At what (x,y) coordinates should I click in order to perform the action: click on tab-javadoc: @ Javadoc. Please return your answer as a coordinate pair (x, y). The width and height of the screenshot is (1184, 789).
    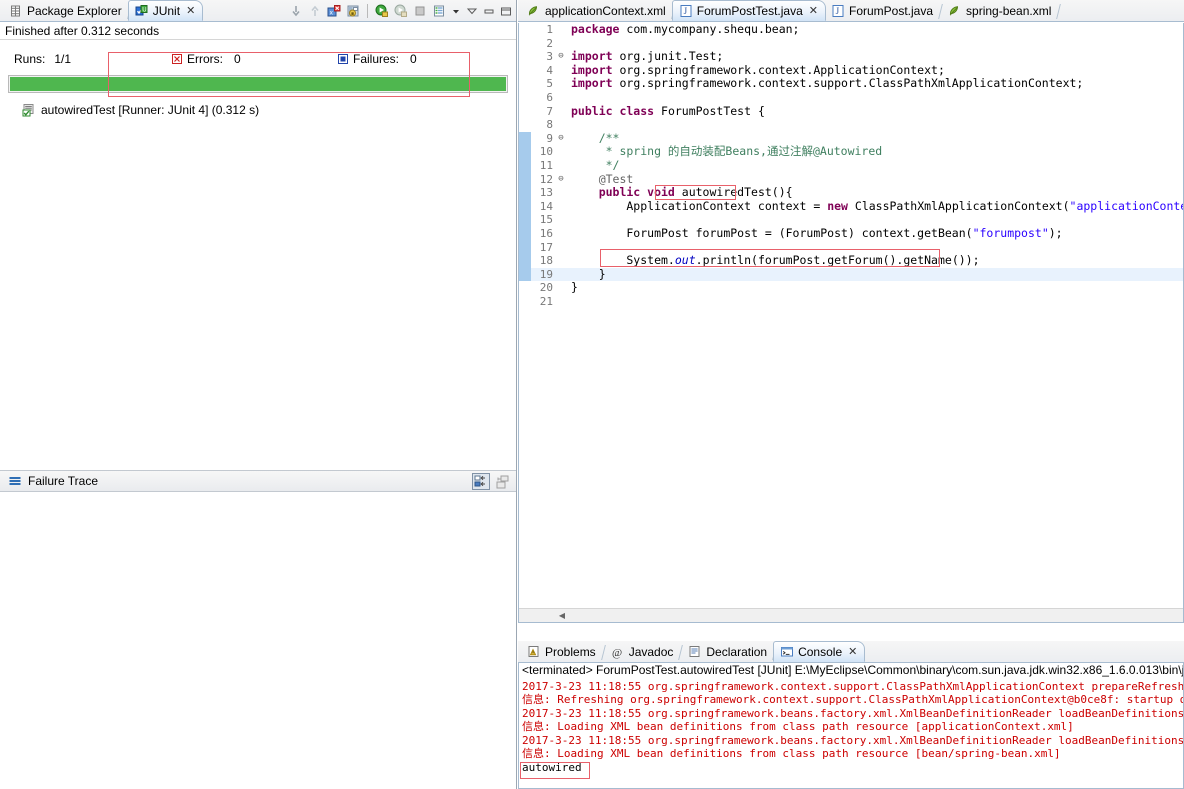
    Looking at the image, I should click on (643, 651).